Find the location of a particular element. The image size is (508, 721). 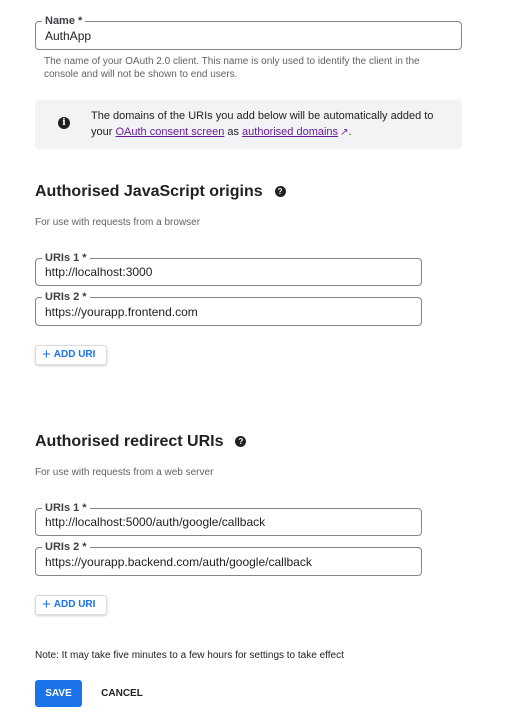

info-prefix: your is located at coordinates (103, 132).